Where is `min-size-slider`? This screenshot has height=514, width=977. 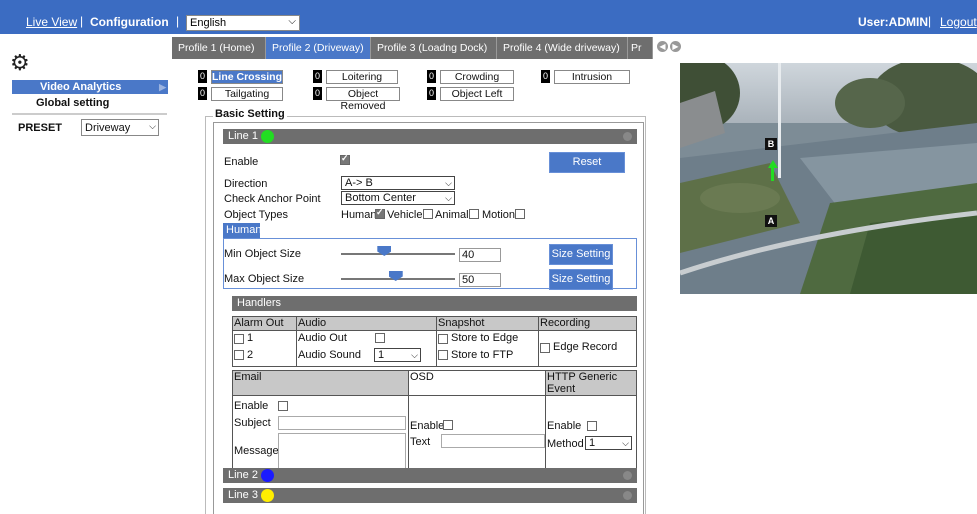 min-size-slider is located at coordinates (398, 254).